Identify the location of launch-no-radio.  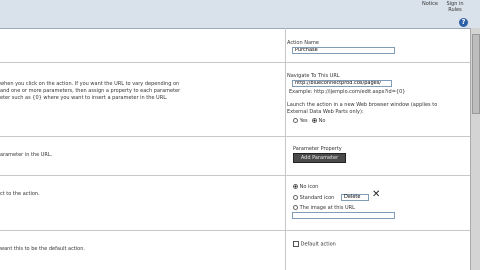
(314, 120).